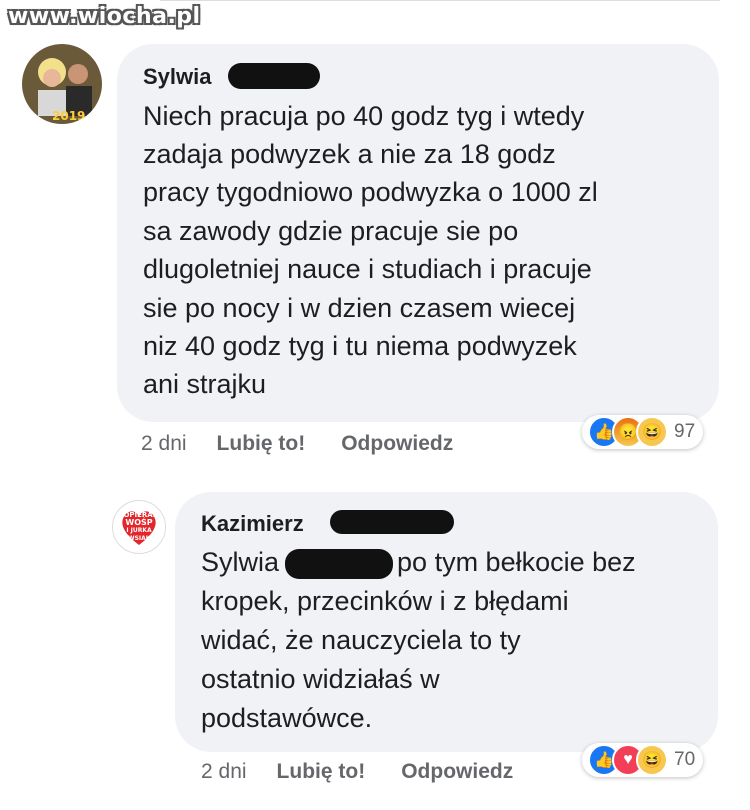 Image resolution: width=750 pixels, height=810 pixels. I want to click on comment-line: ostatnio widziałaś w, so click(320, 679).